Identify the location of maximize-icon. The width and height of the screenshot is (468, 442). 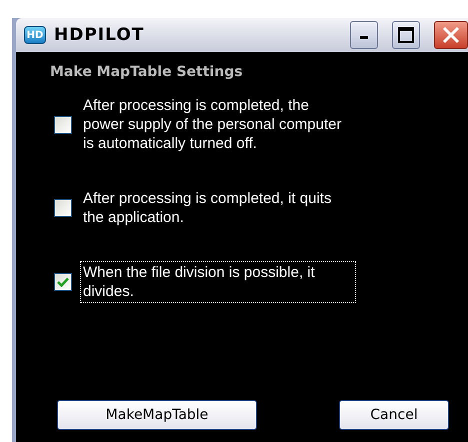
(406, 35).